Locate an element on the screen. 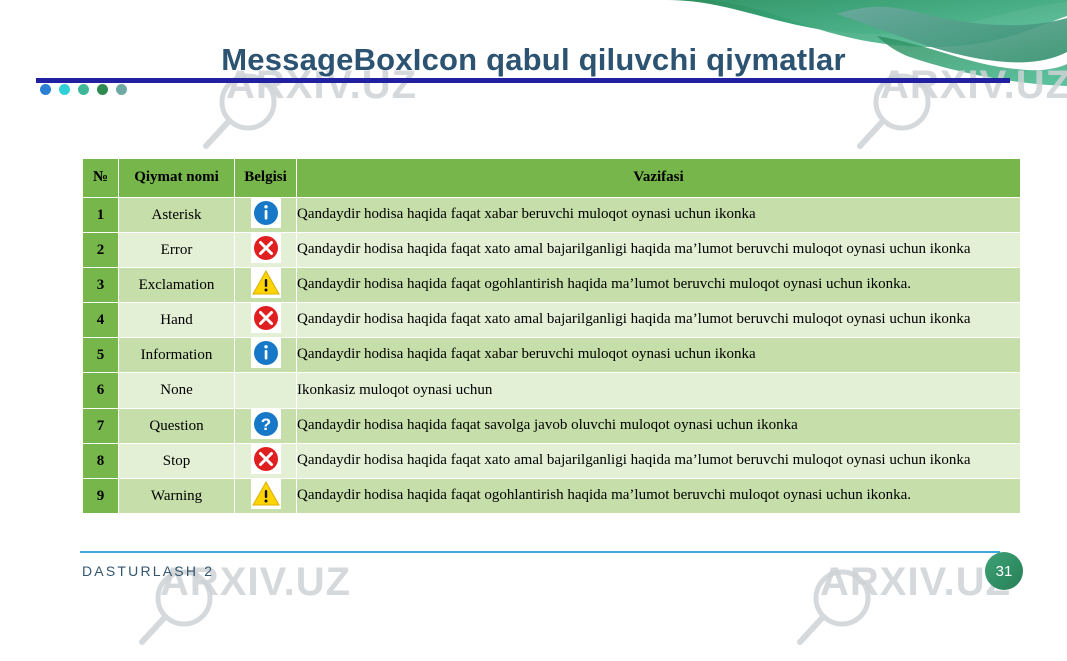 Image resolution: width=1067 pixels, height=661 pixels. value-icon-cell: ? is located at coordinates (265, 426).